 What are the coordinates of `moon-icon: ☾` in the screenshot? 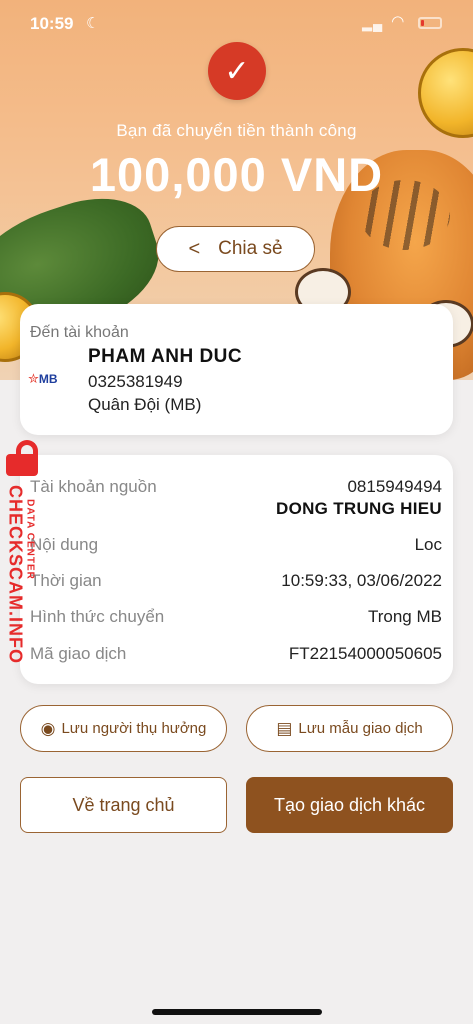 It's located at (93, 23).